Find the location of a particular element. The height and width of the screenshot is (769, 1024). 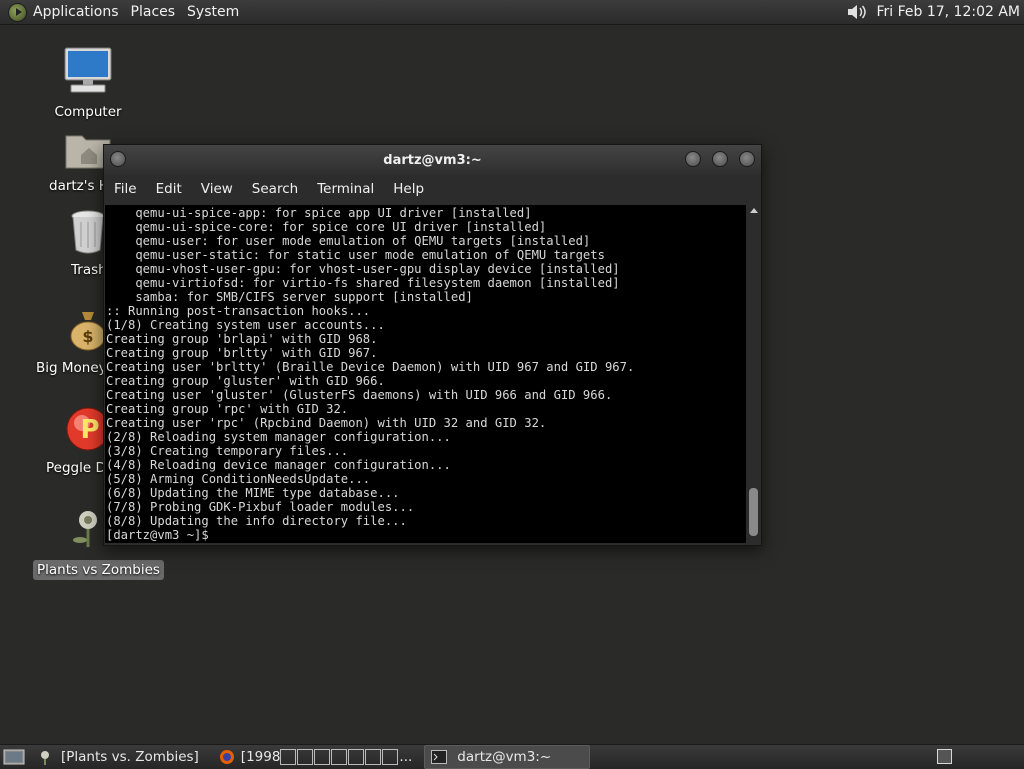

trash-icon is located at coordinates (88, 232).